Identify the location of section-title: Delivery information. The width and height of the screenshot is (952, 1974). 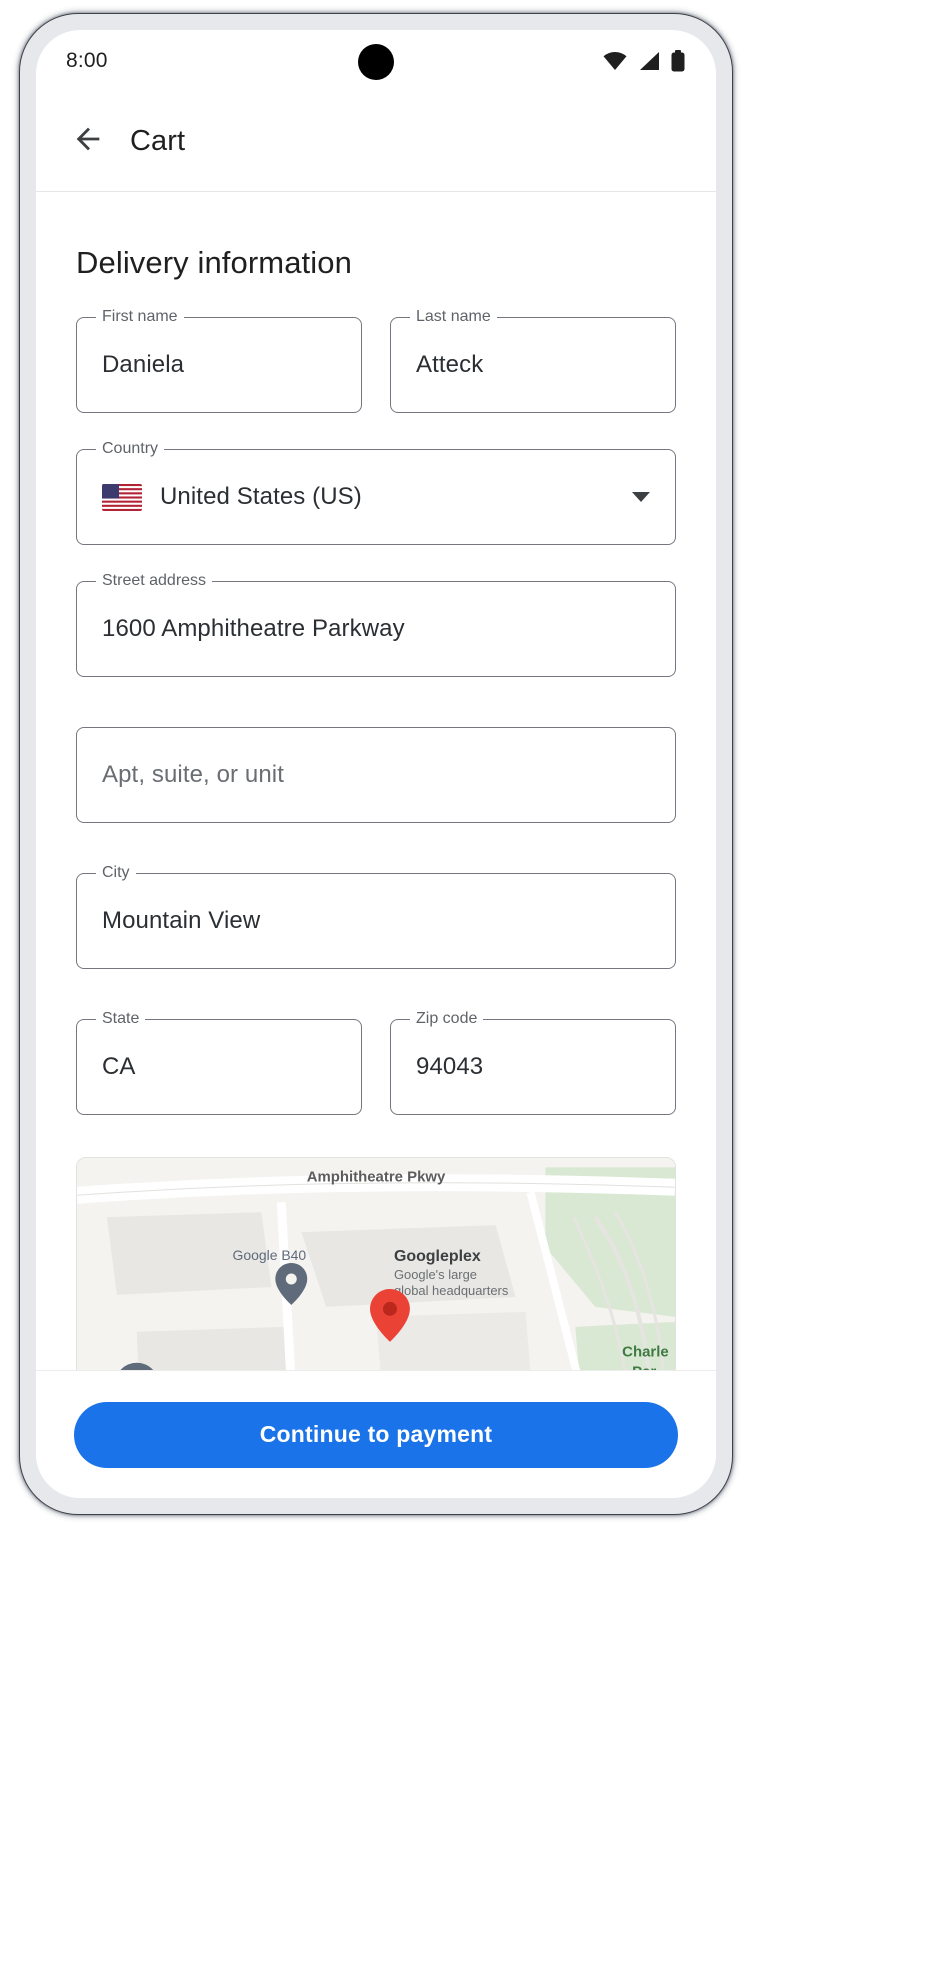
(214, 262).